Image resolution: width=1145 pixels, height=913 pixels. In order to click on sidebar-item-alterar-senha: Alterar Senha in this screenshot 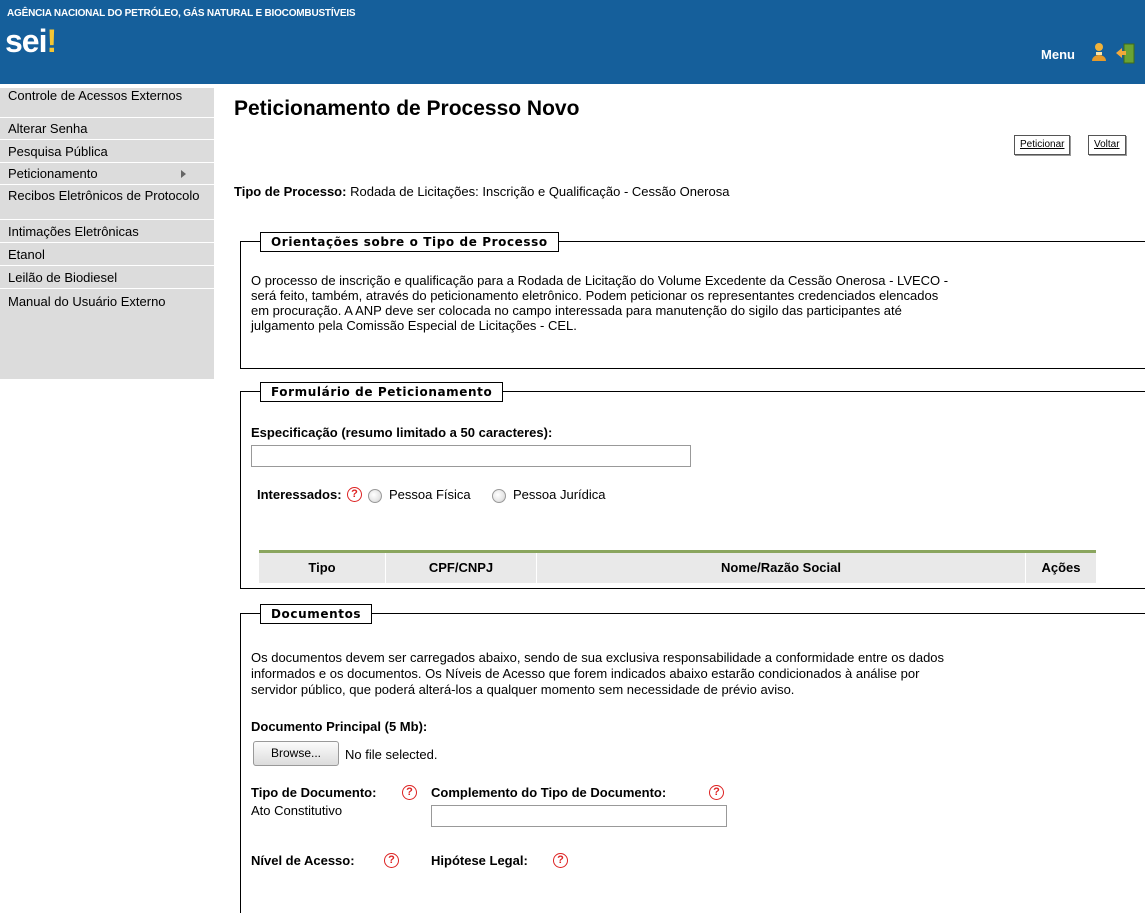, I will do `click(107, 129)`.